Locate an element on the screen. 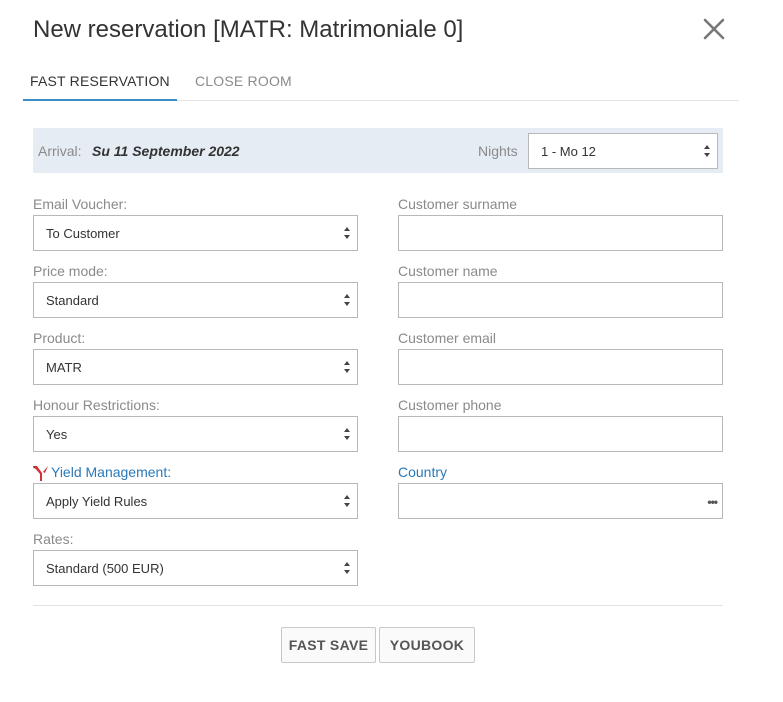 This screenshot has width=783, height=702. rates-label: Rates: is located at coordinates (53, 539).